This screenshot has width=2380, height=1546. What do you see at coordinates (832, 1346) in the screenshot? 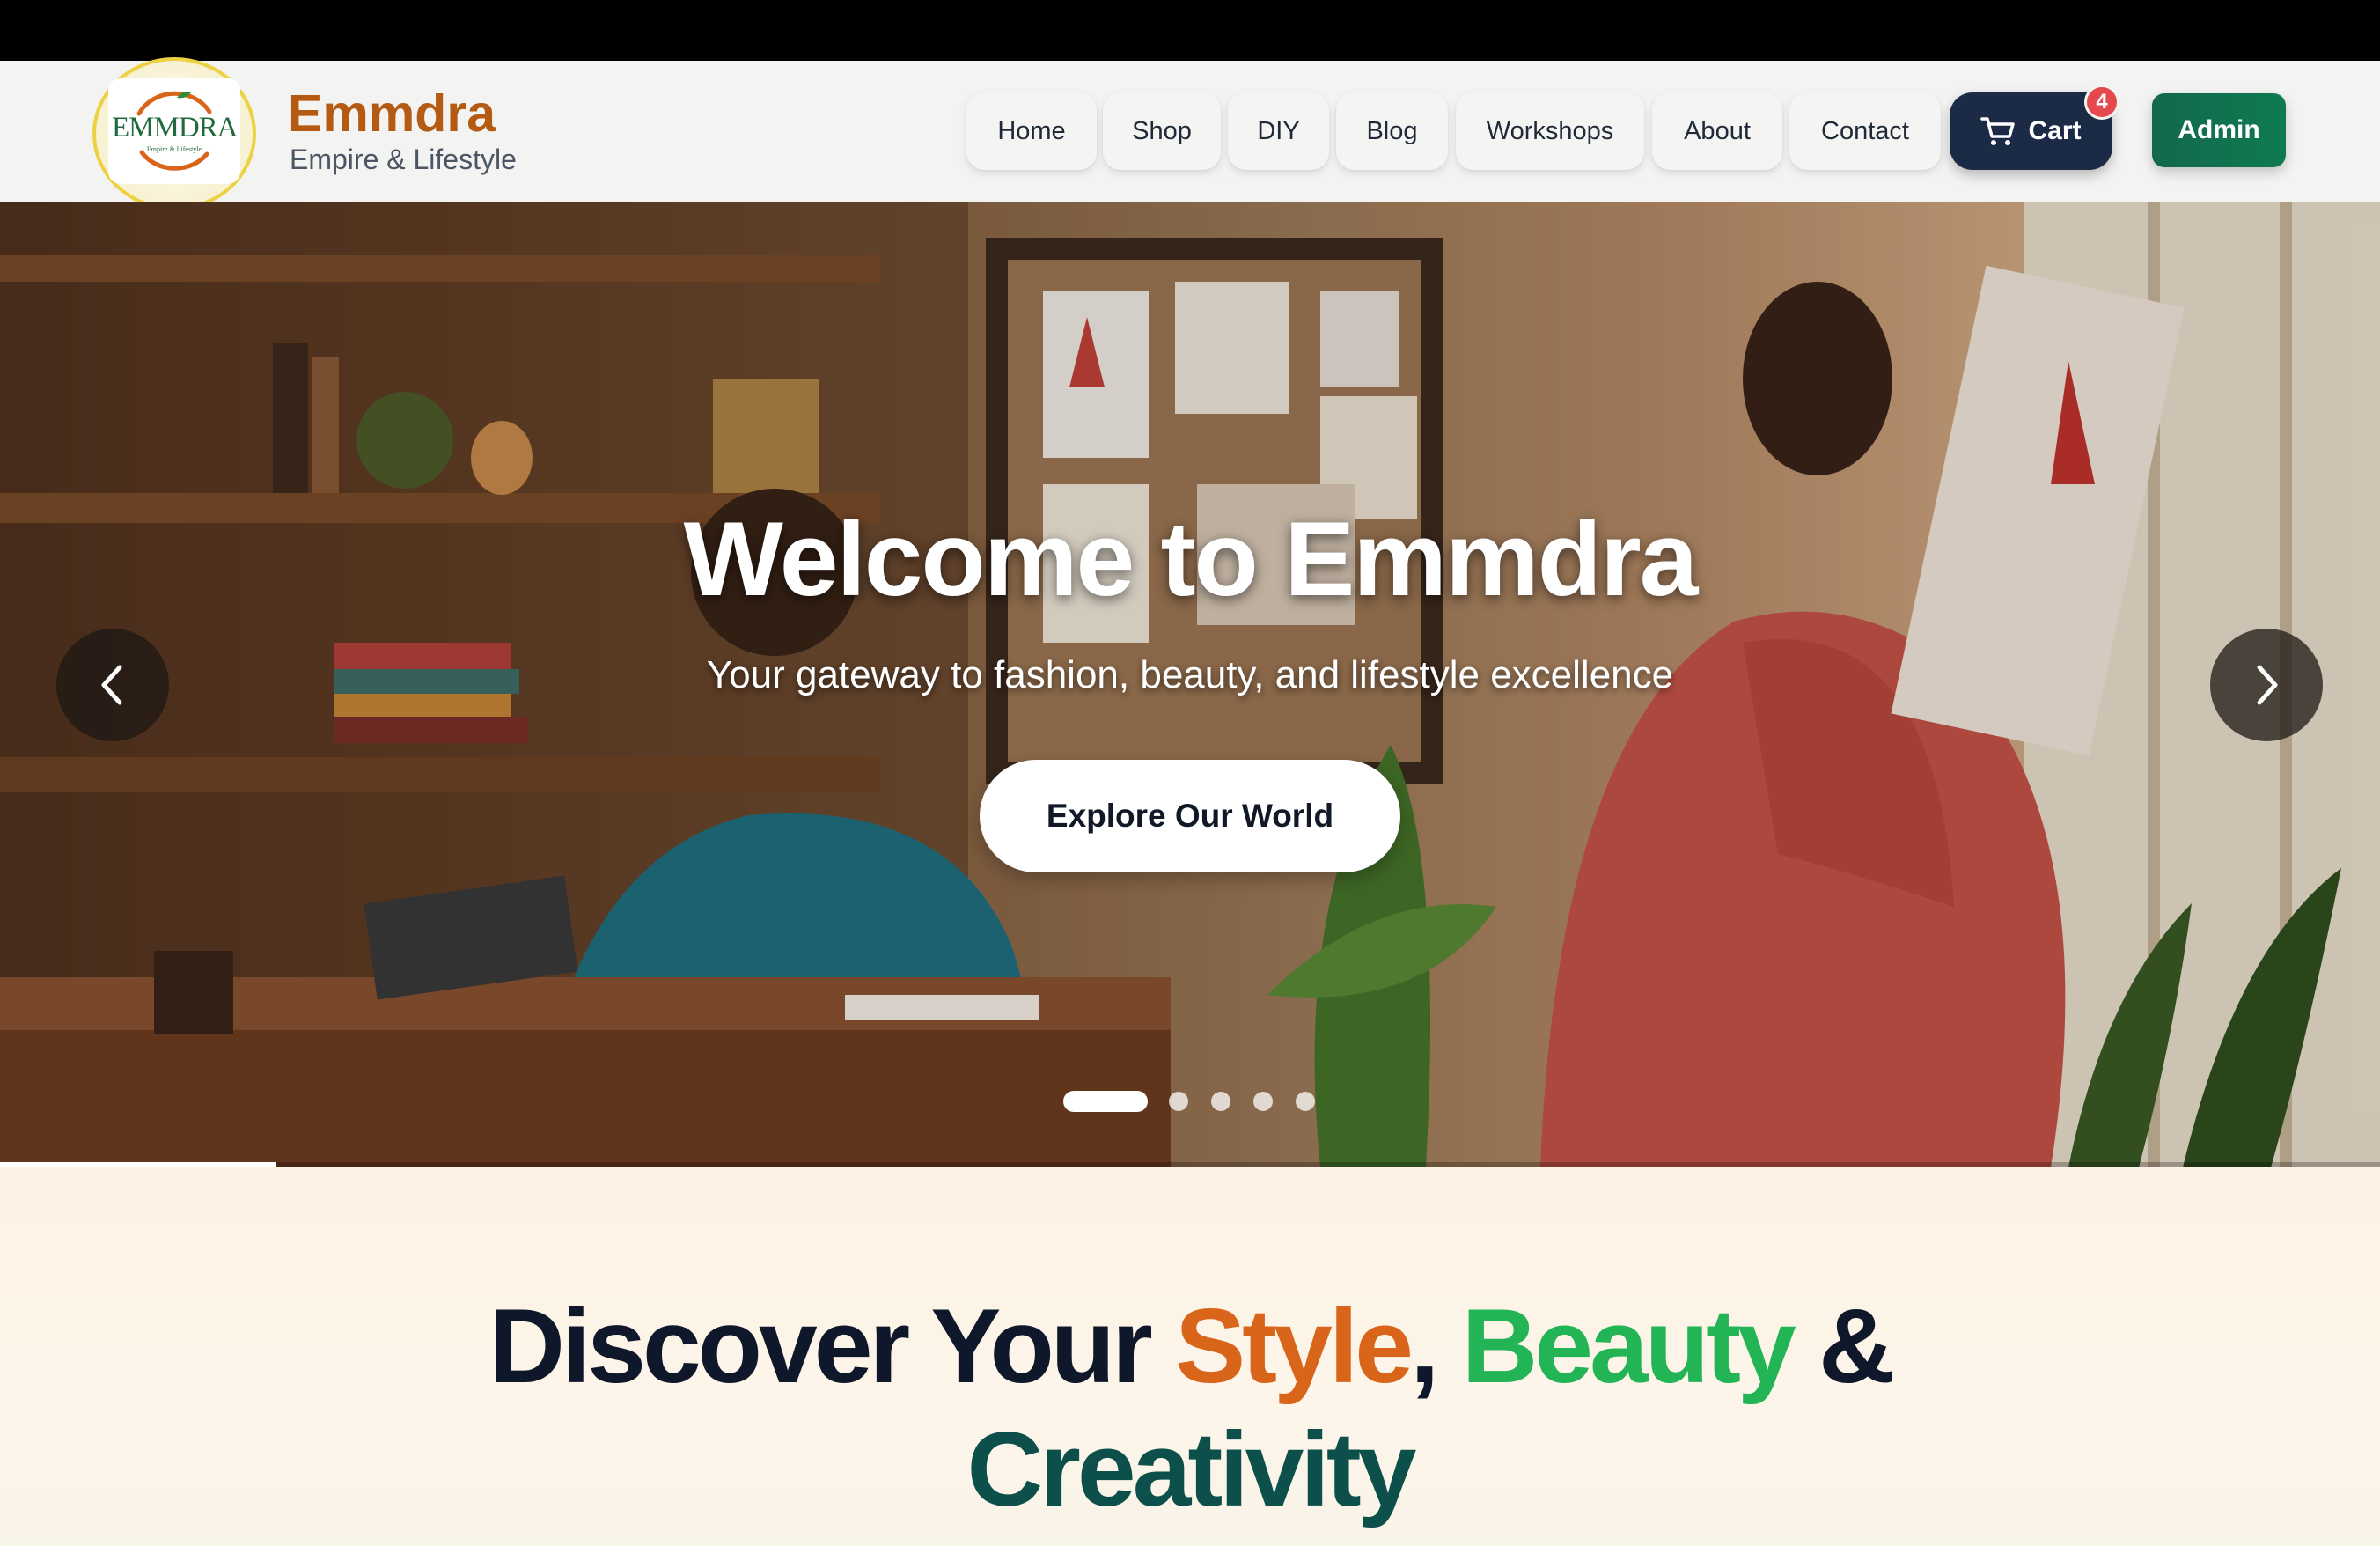
I see `discover-text: Discover Your` at bounding box center [832, 1346].